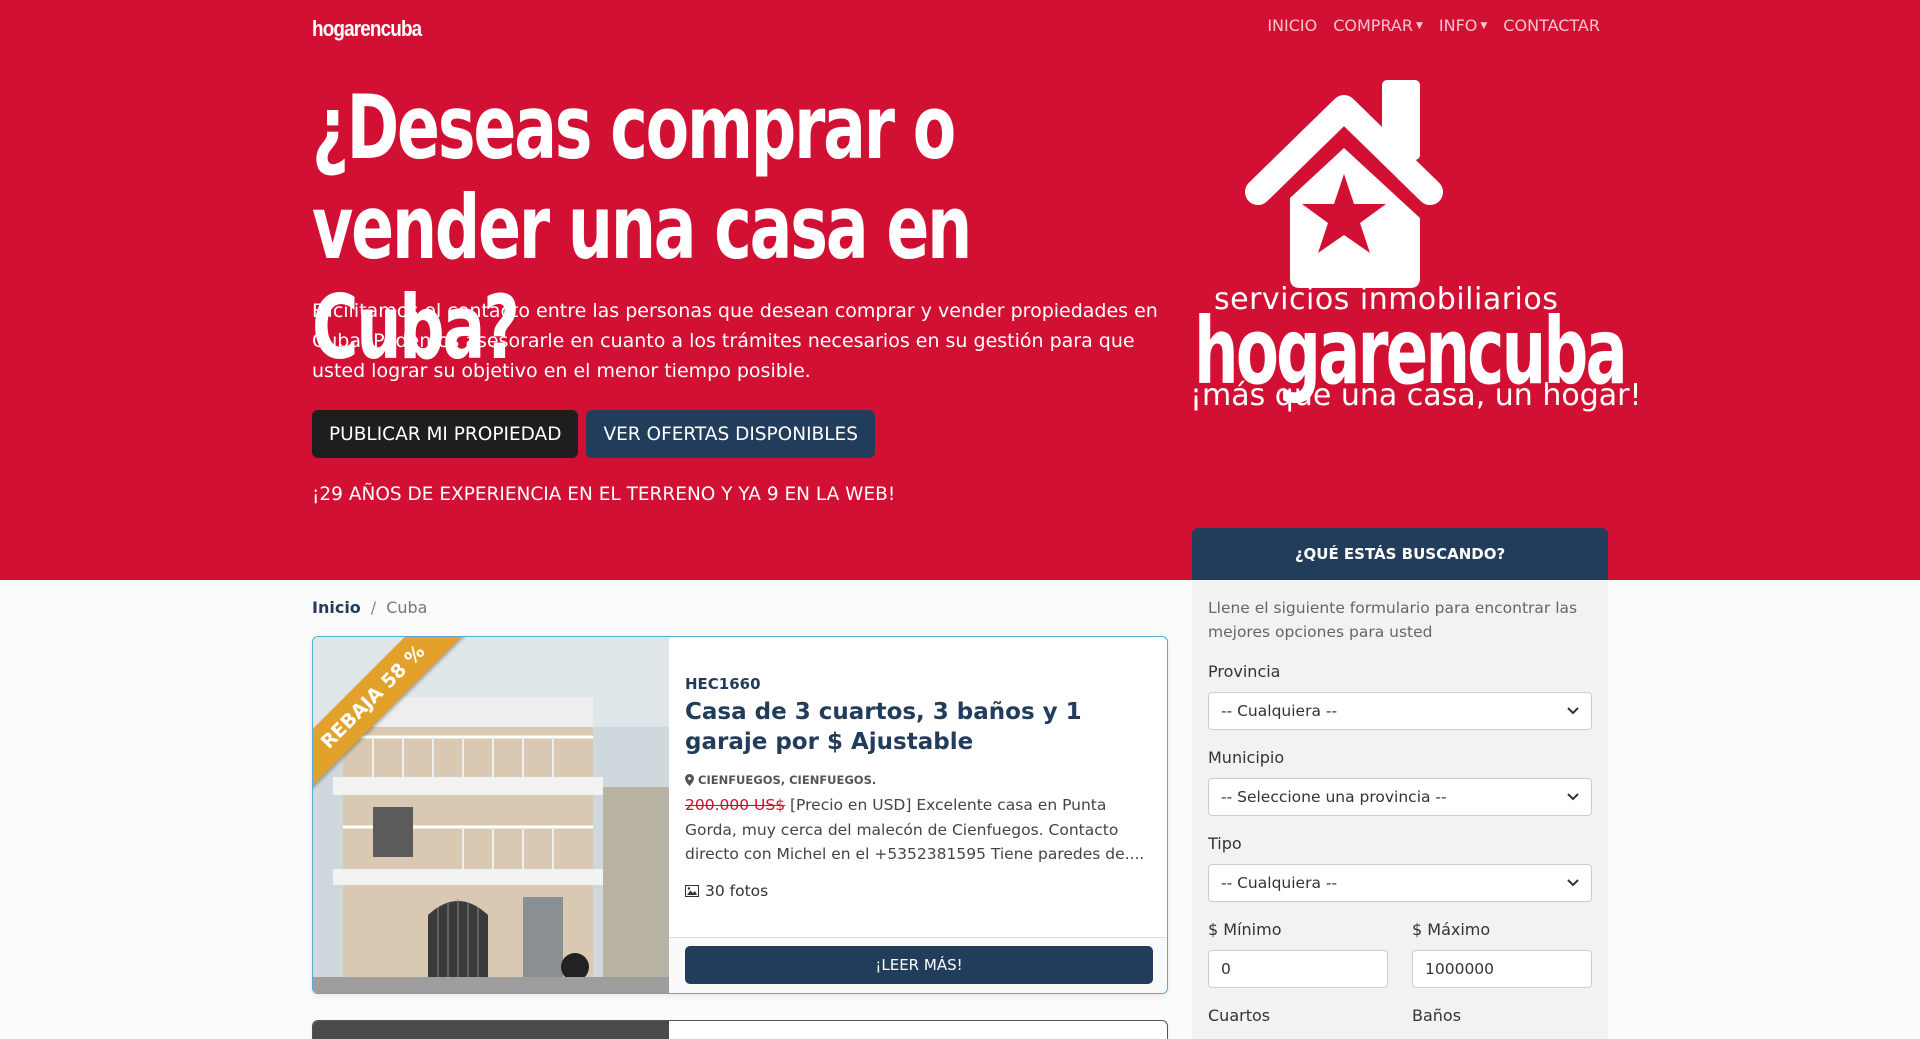 The height and width of the screenshot is (1039, 1920). What do you see at coordinates (1279, 711) in the screenshot?
I see `provincia-select-value: -- Cualquiera --` at bounding box center [1279, 711].